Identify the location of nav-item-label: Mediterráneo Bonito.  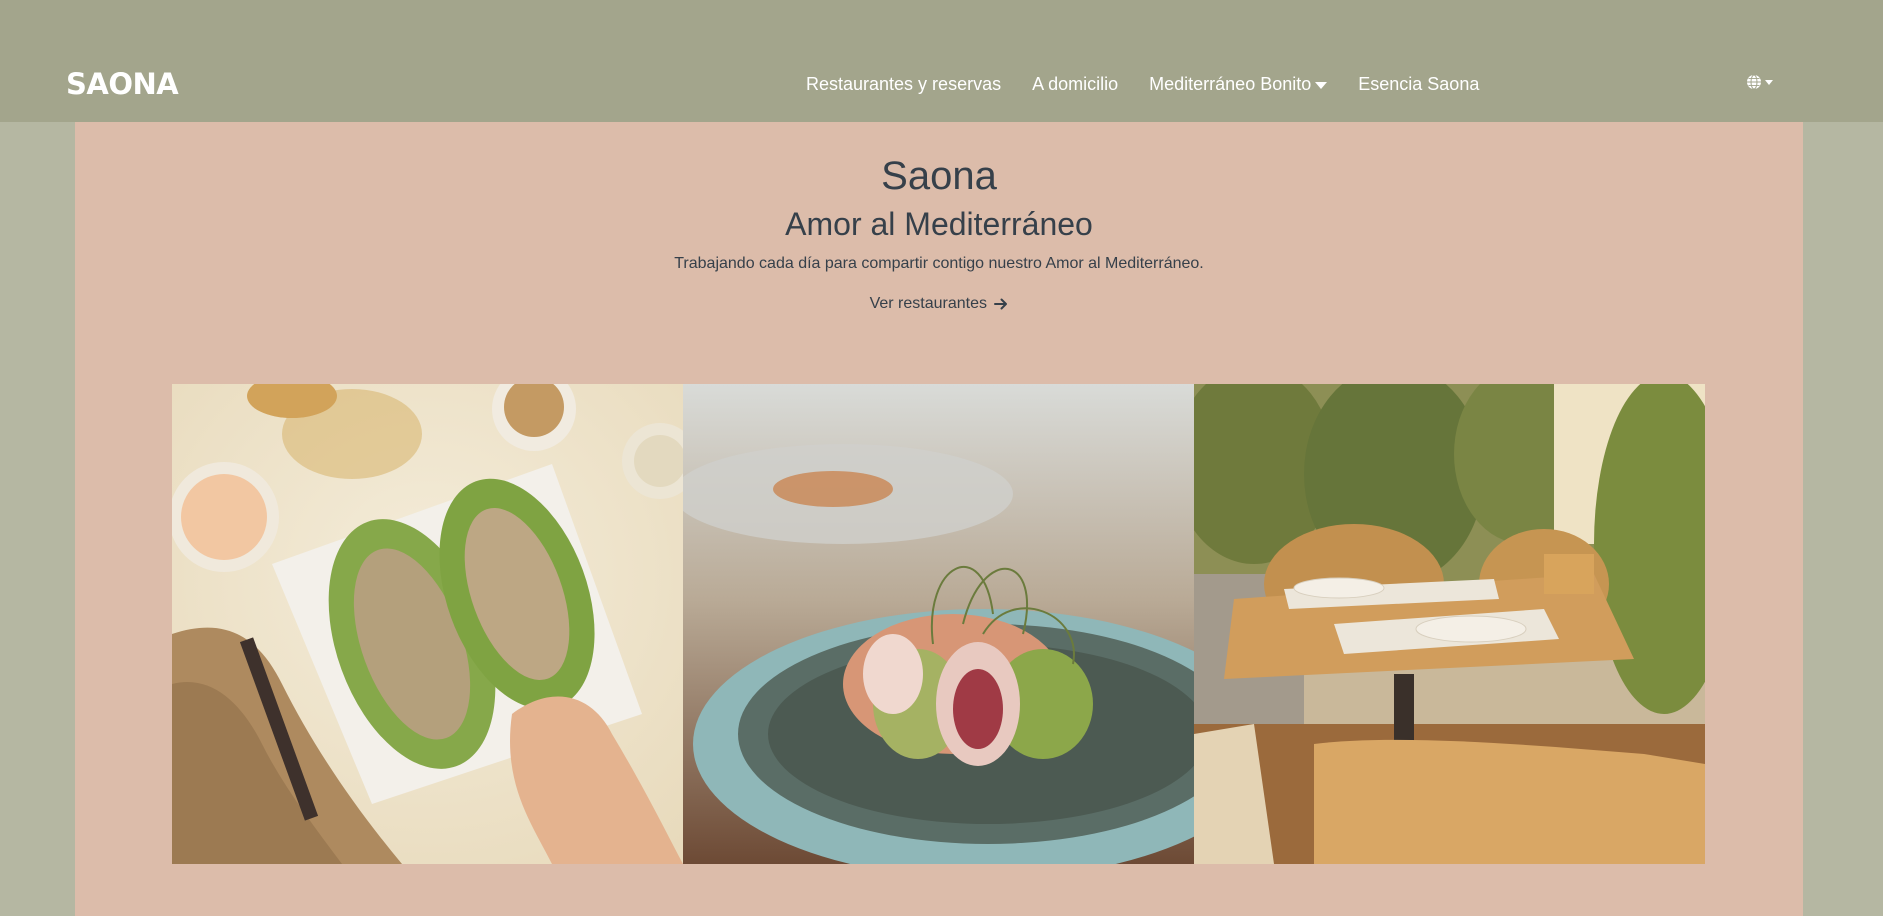
(1230, 84).